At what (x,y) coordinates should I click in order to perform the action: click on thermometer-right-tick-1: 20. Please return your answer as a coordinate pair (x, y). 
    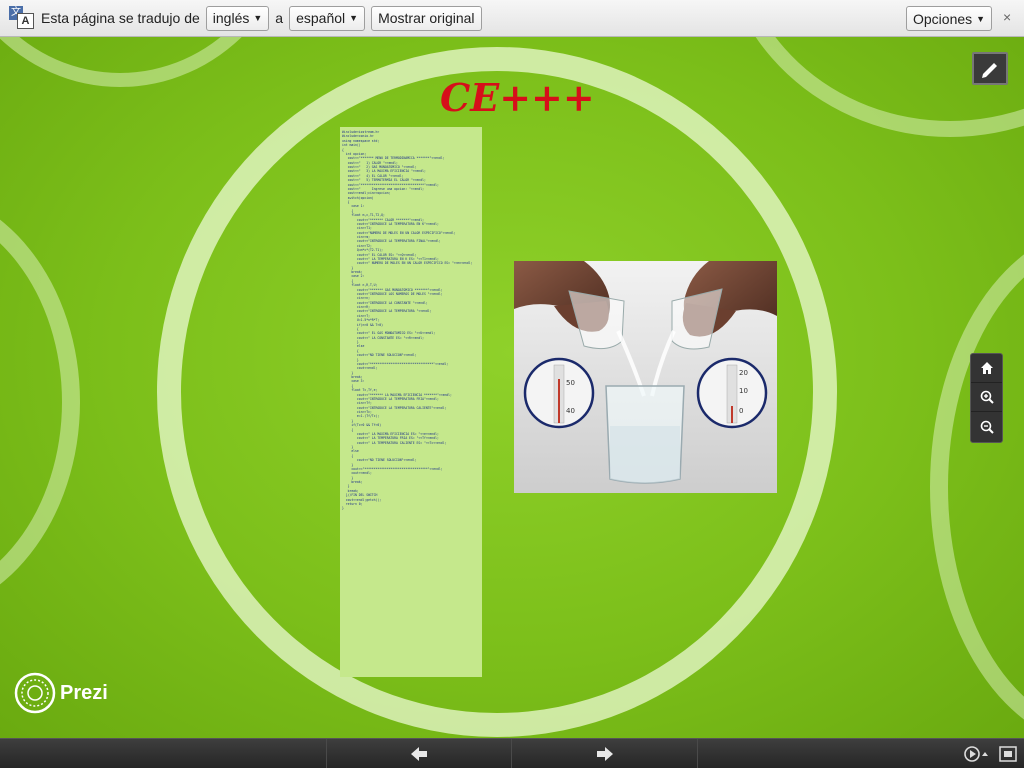
    Looking at the image, I should click on (743, 373).